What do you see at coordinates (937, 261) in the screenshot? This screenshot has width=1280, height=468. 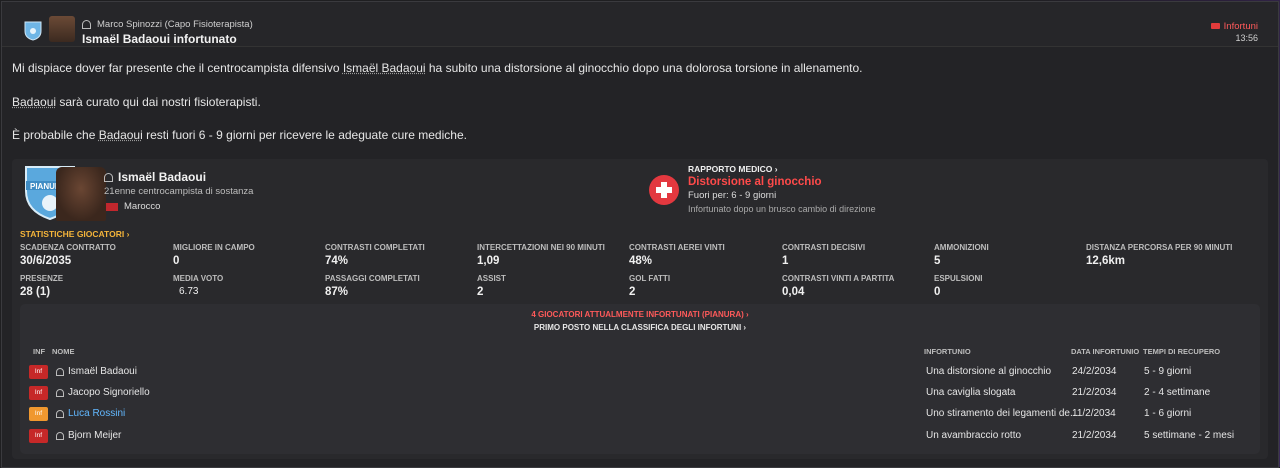 I see `stat-value: 5` at bounding box center [937, 261].